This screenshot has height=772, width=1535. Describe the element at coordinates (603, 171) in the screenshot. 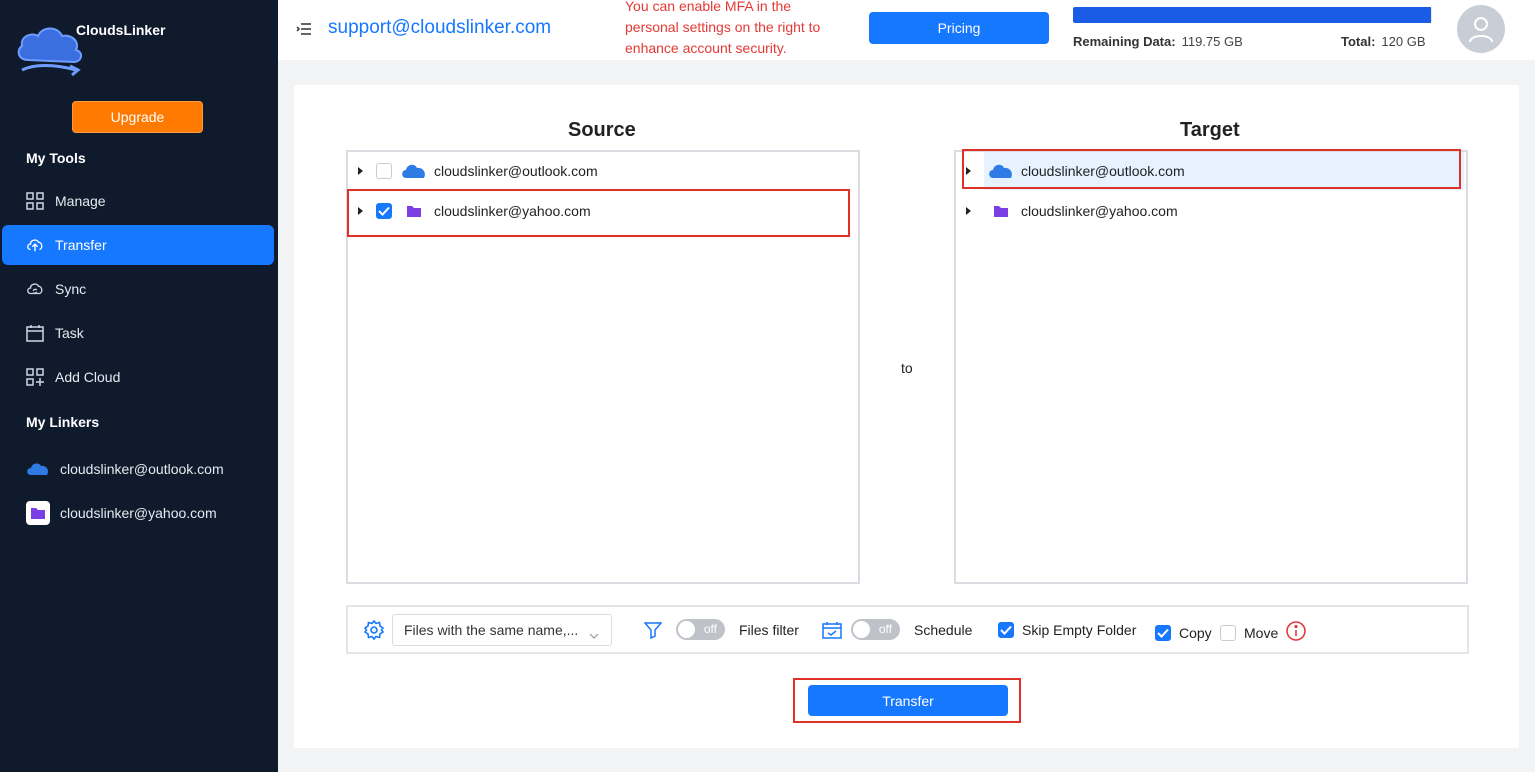

I see `source-item-outlook: cloudslinker@outlook.com` at that location.